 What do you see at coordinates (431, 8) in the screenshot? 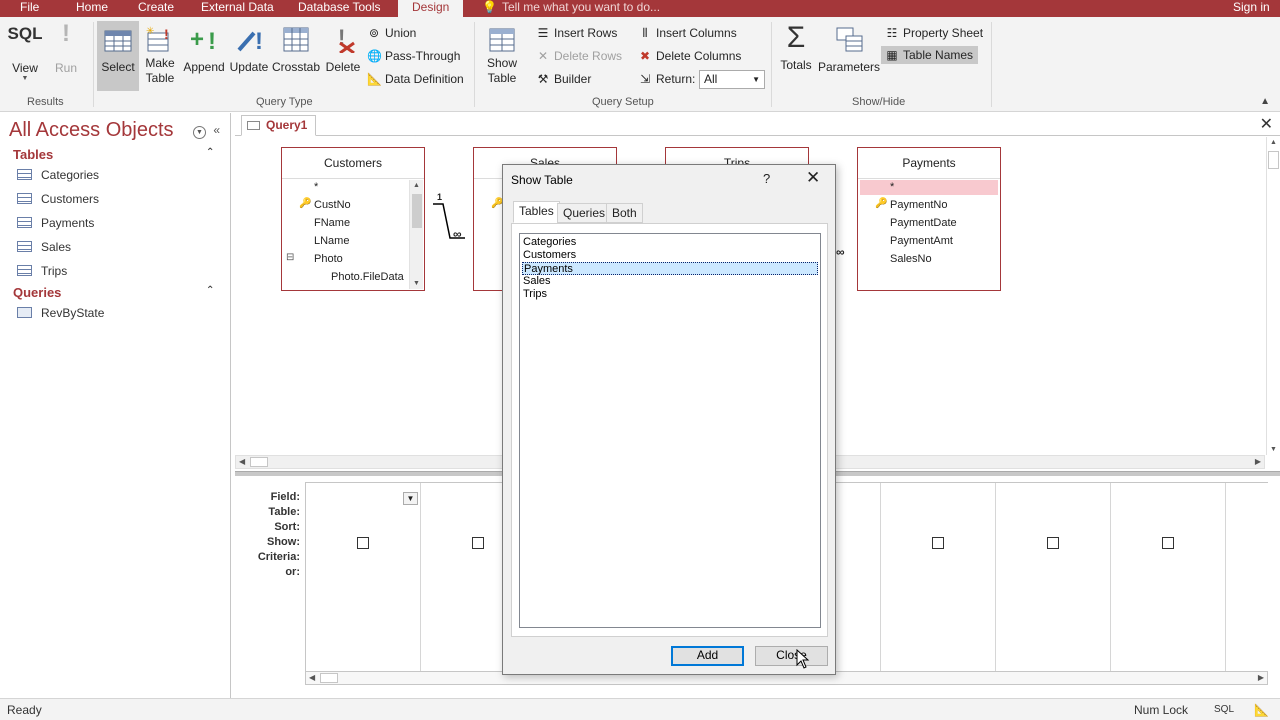
I see `tab-design: Design` at bounding box center [431, 8].